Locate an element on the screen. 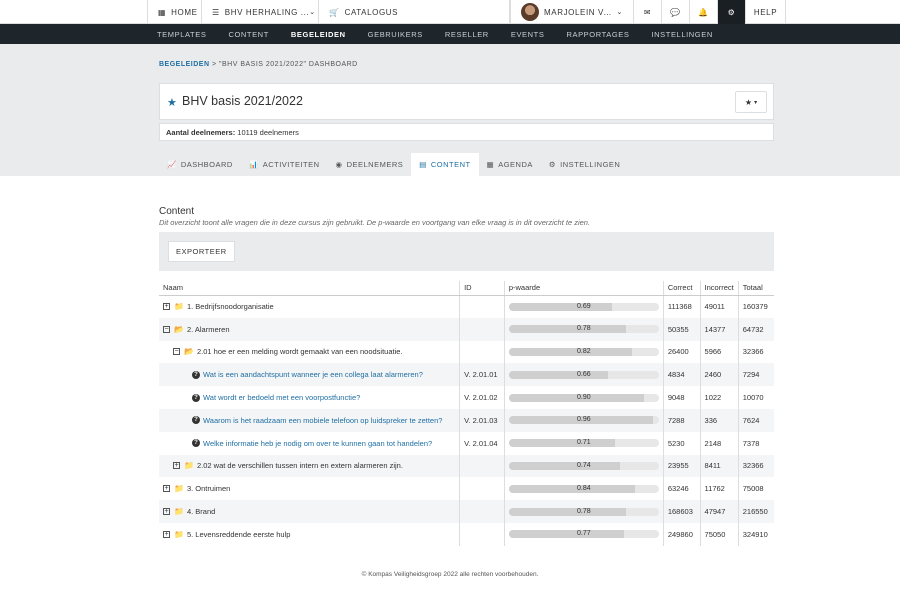 Image resolution: width=900 pixels, height=600 pixels. export-panel: EXPORTEER is located at coordinates (466, 251).